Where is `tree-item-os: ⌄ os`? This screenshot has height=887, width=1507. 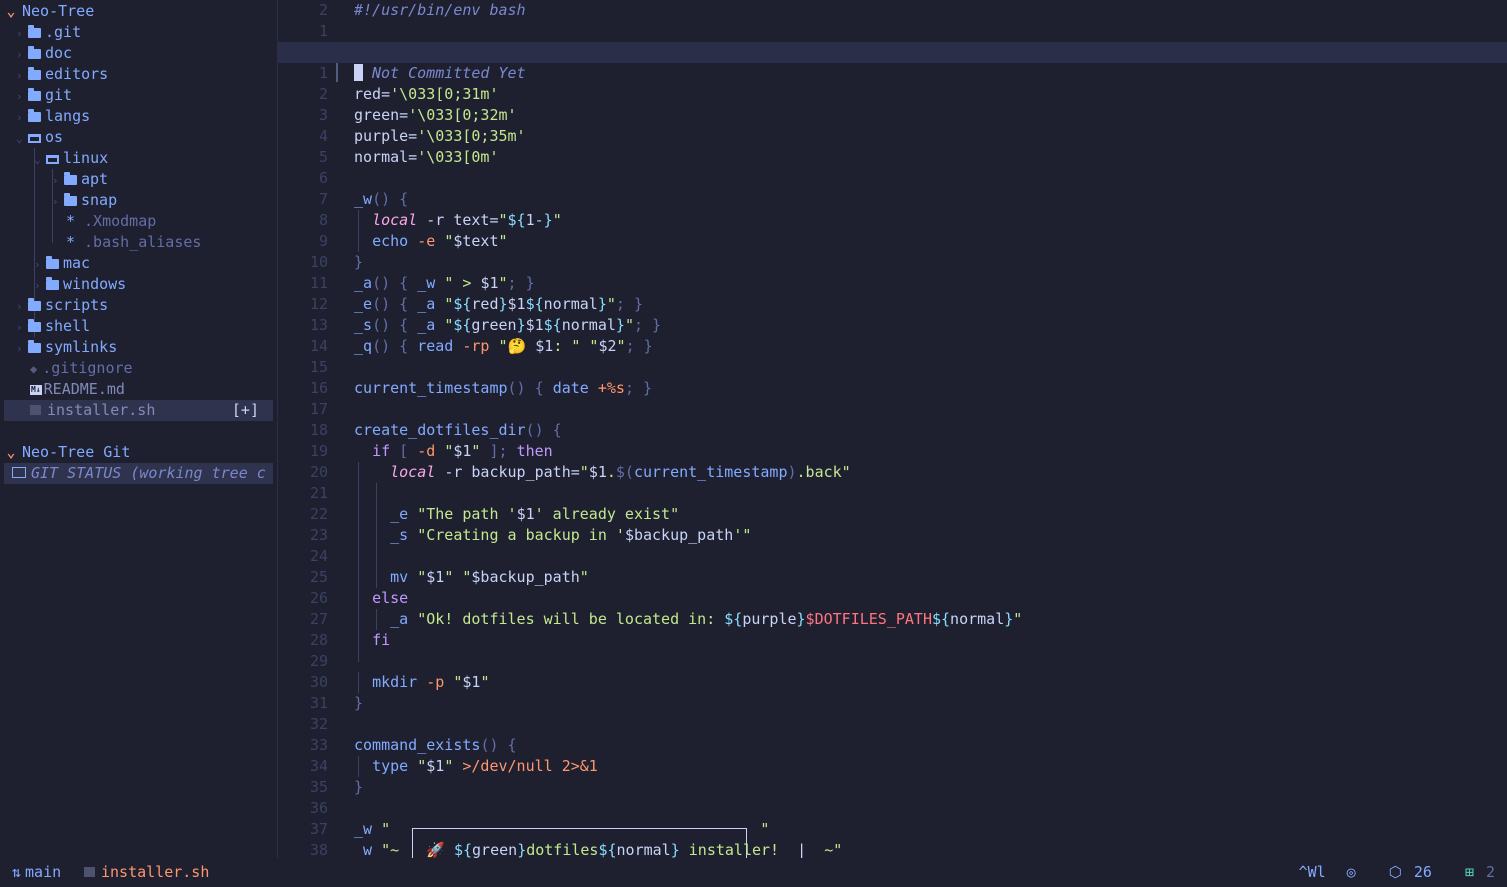 tree-item-os: ⌄ os is located at coordinates (39, 137).